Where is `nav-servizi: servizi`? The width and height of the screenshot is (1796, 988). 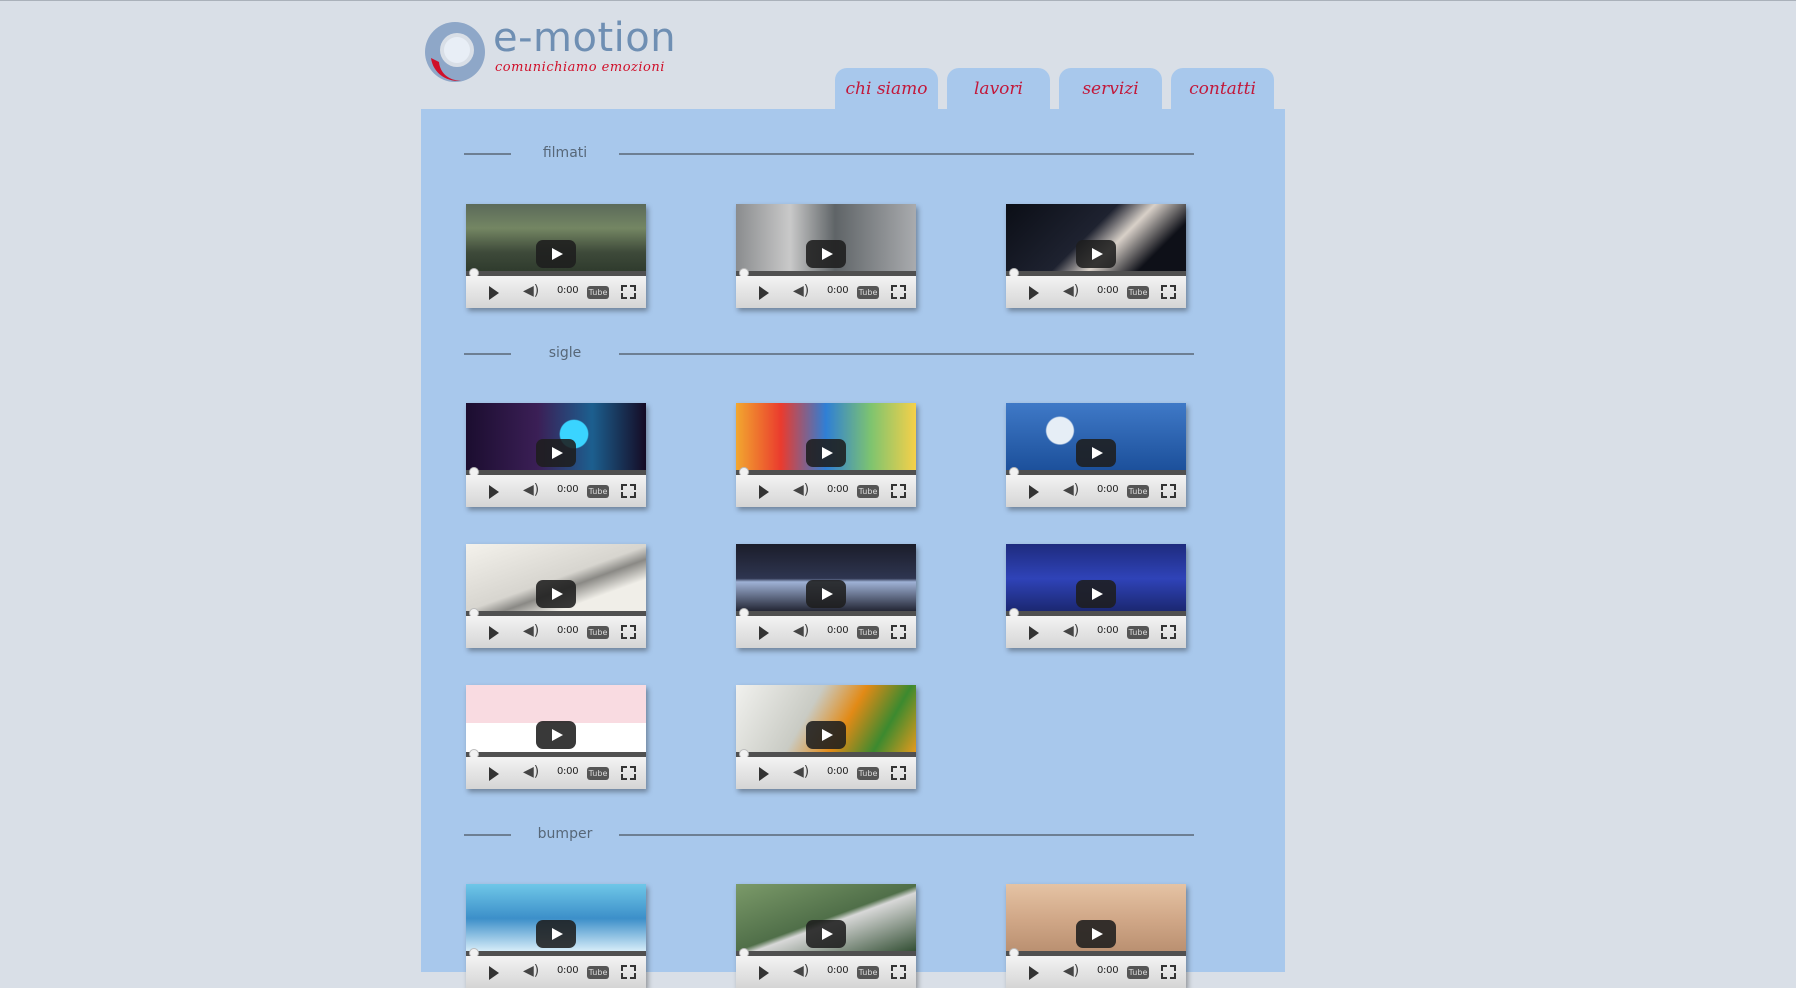
nav-servizi: servizi is located at coordinates (1110, 88).